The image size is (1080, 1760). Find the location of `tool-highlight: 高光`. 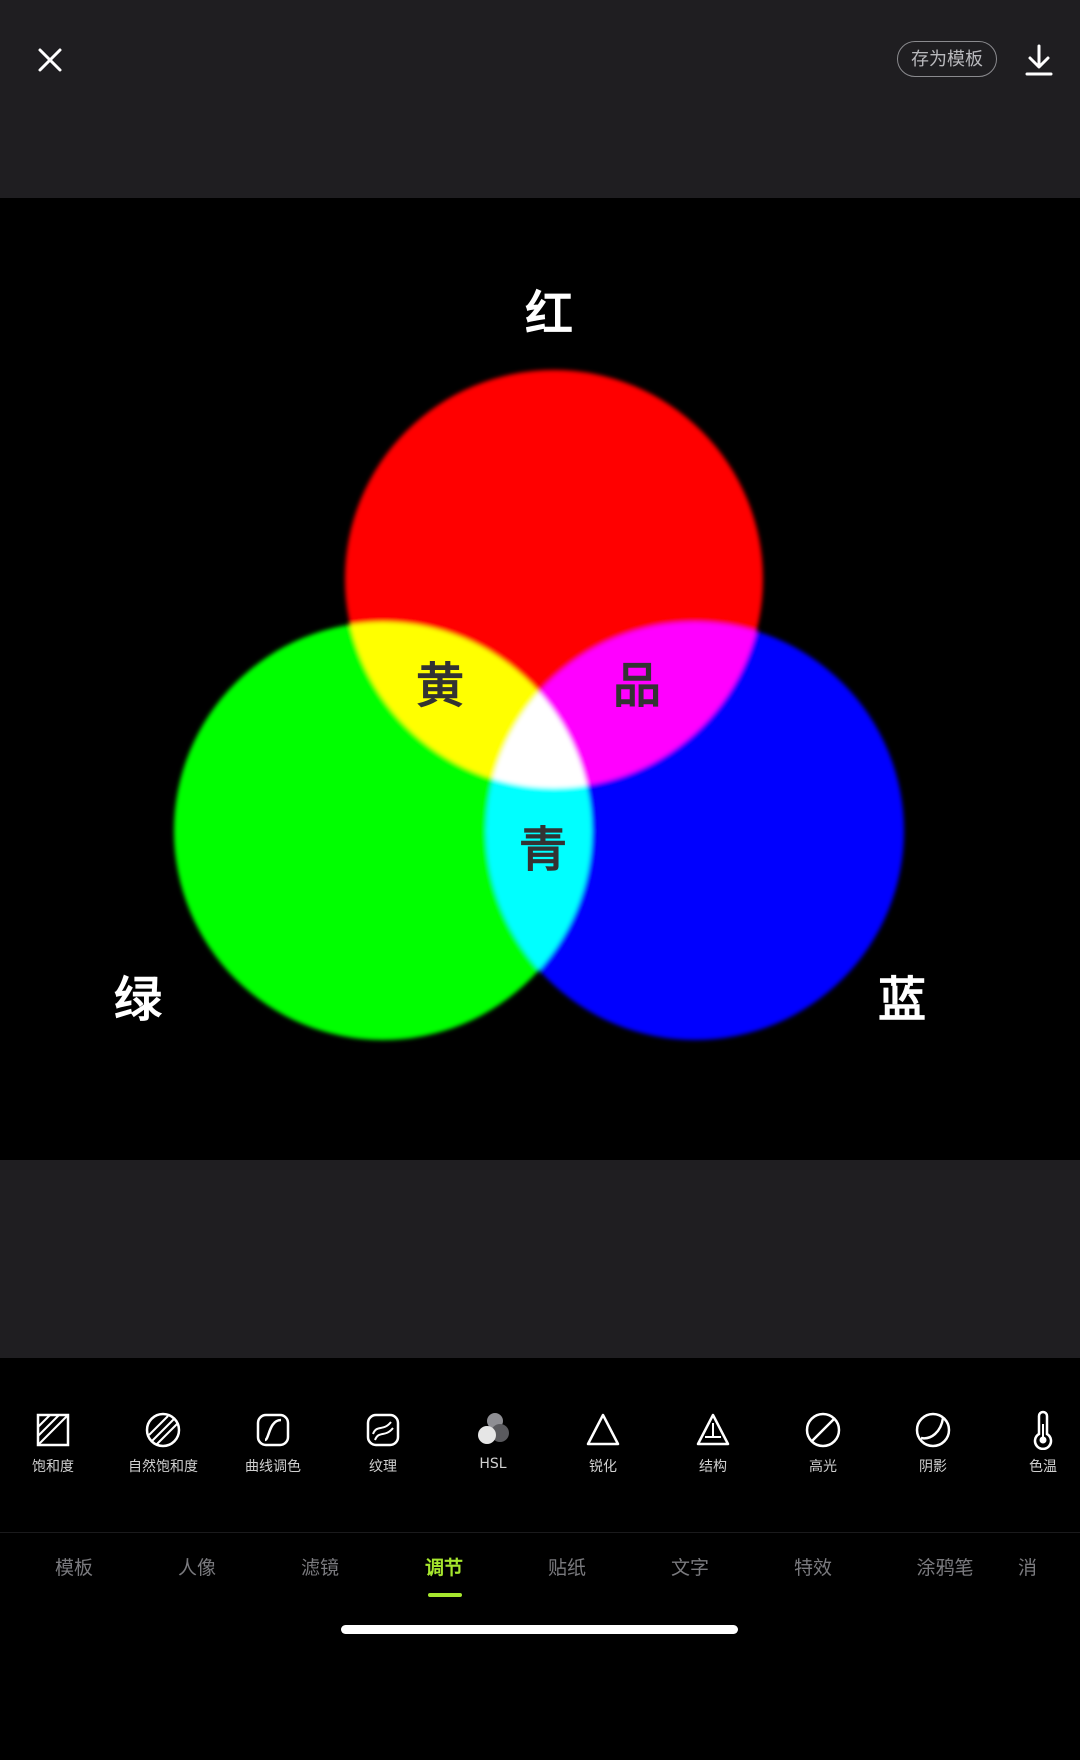

tool-highlight: 高光 is located at coordinates (823, 1450).